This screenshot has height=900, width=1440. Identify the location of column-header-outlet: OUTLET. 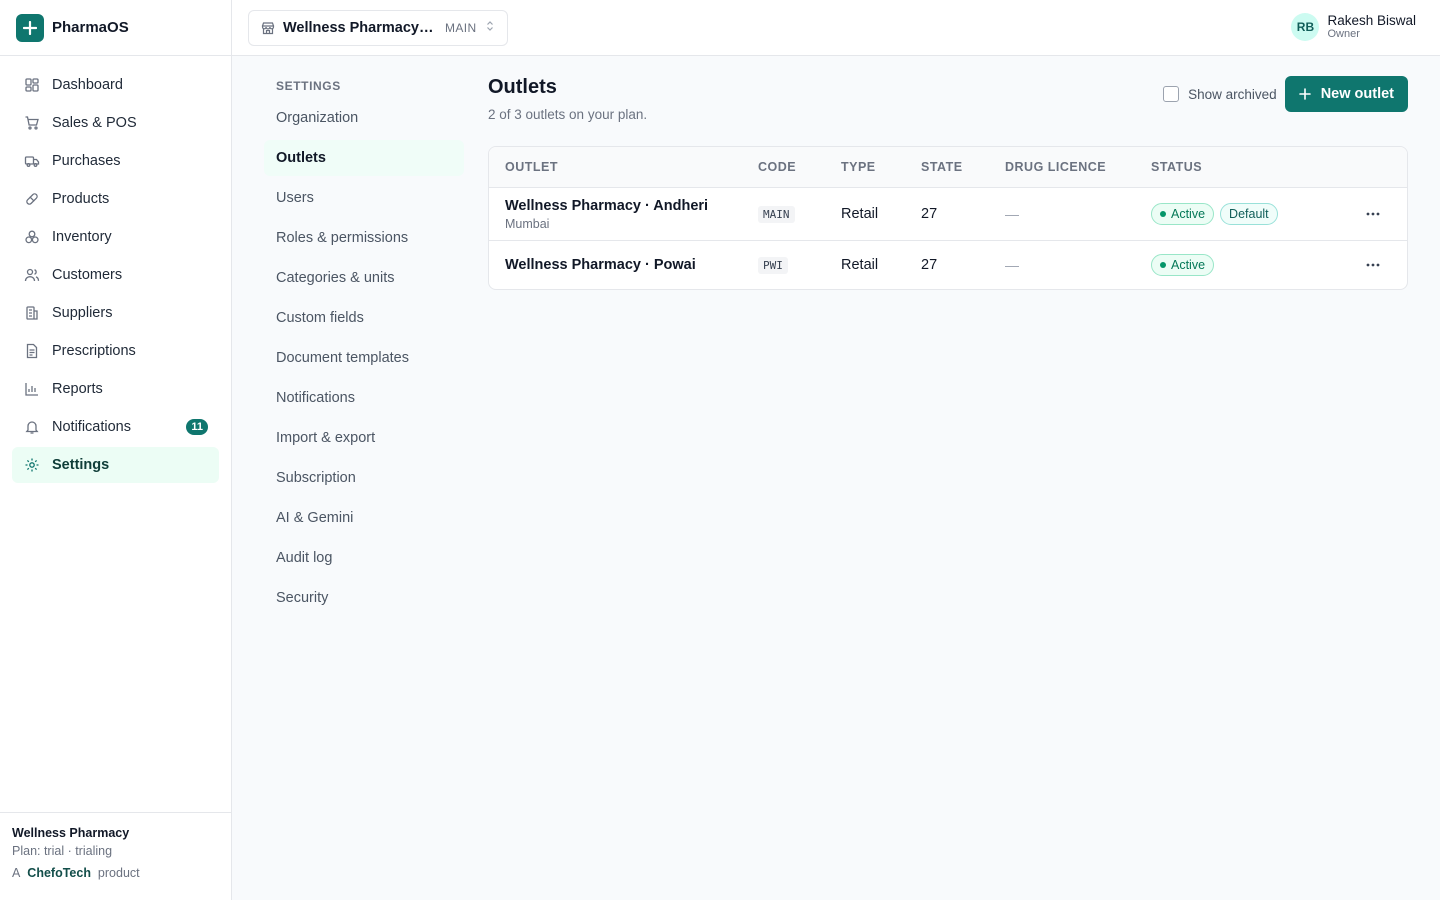
(531, 167).